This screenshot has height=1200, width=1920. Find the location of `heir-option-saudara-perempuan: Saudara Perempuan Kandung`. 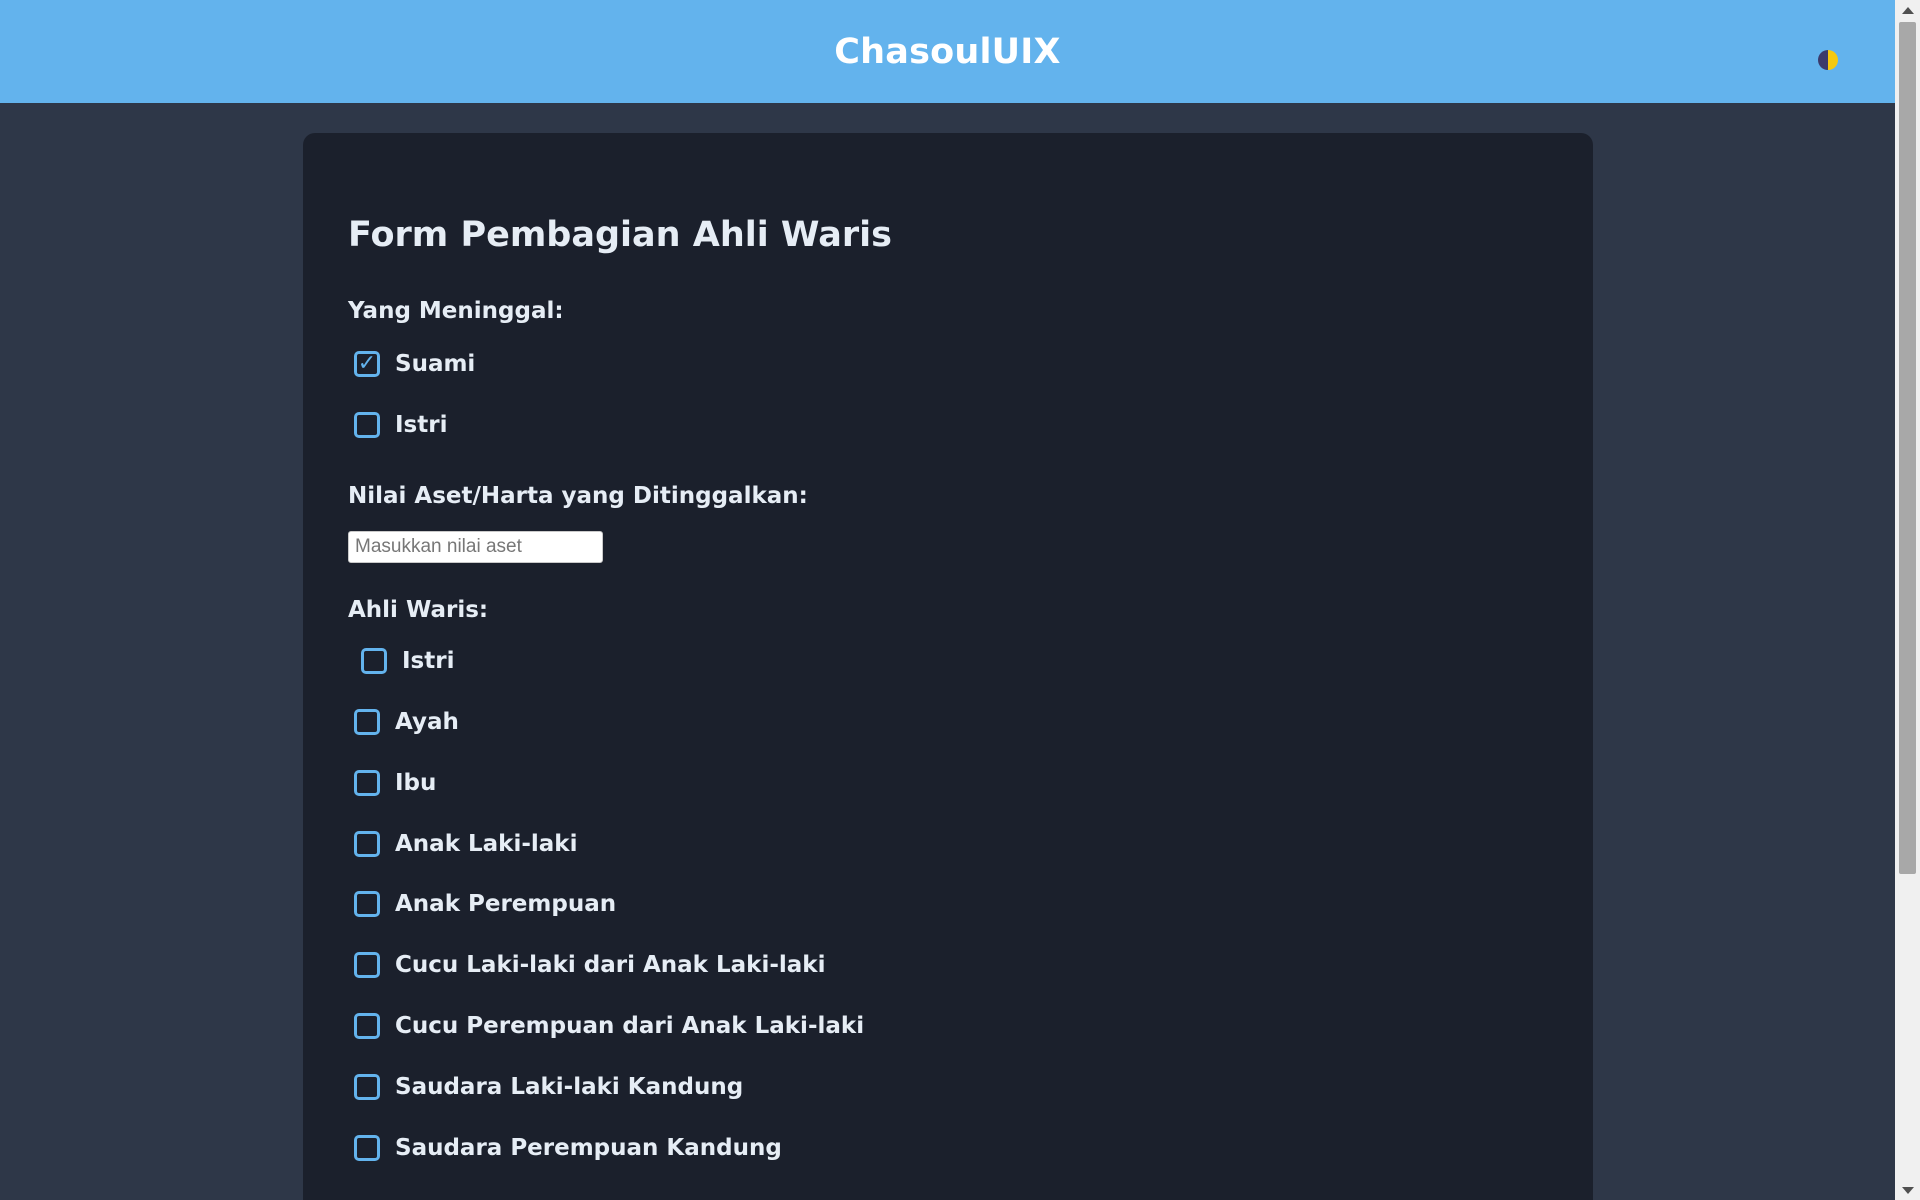

heir-option-saudara-perempuan: Saudara Perempuan Kandung is located at coordinates (568, 1148).